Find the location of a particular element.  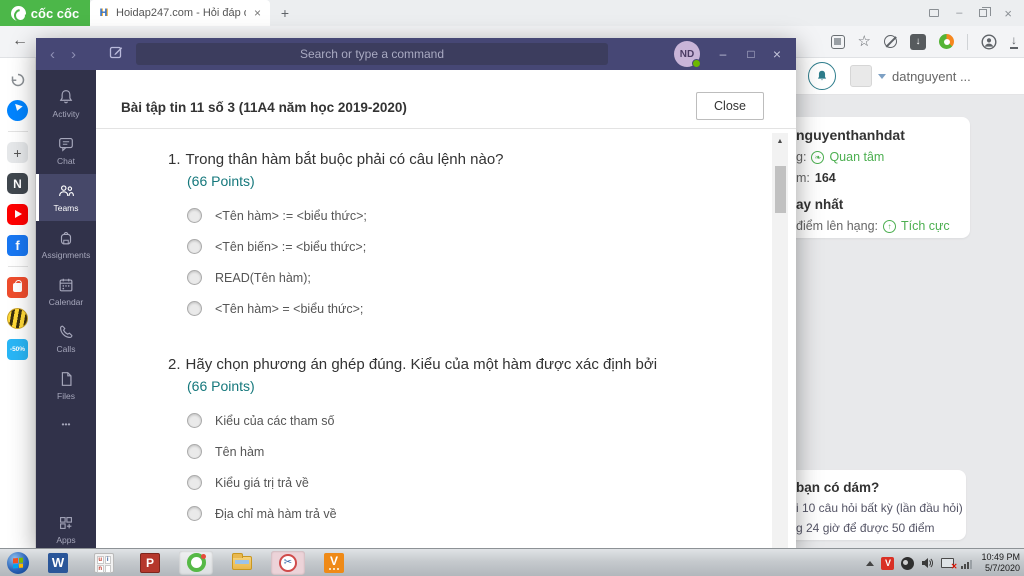

nav-more: ••• is located at coordinates (66, 424).